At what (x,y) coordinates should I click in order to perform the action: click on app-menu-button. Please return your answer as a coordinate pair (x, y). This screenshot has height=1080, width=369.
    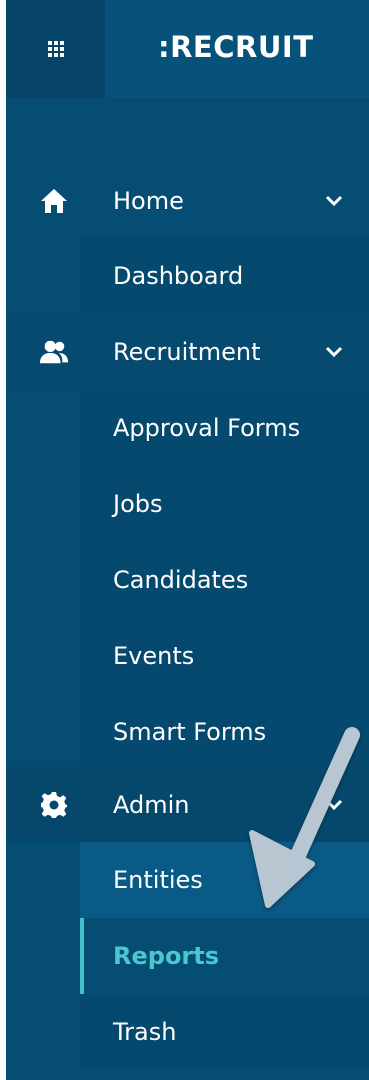
    Looking at the image, I should click on (55, 49).